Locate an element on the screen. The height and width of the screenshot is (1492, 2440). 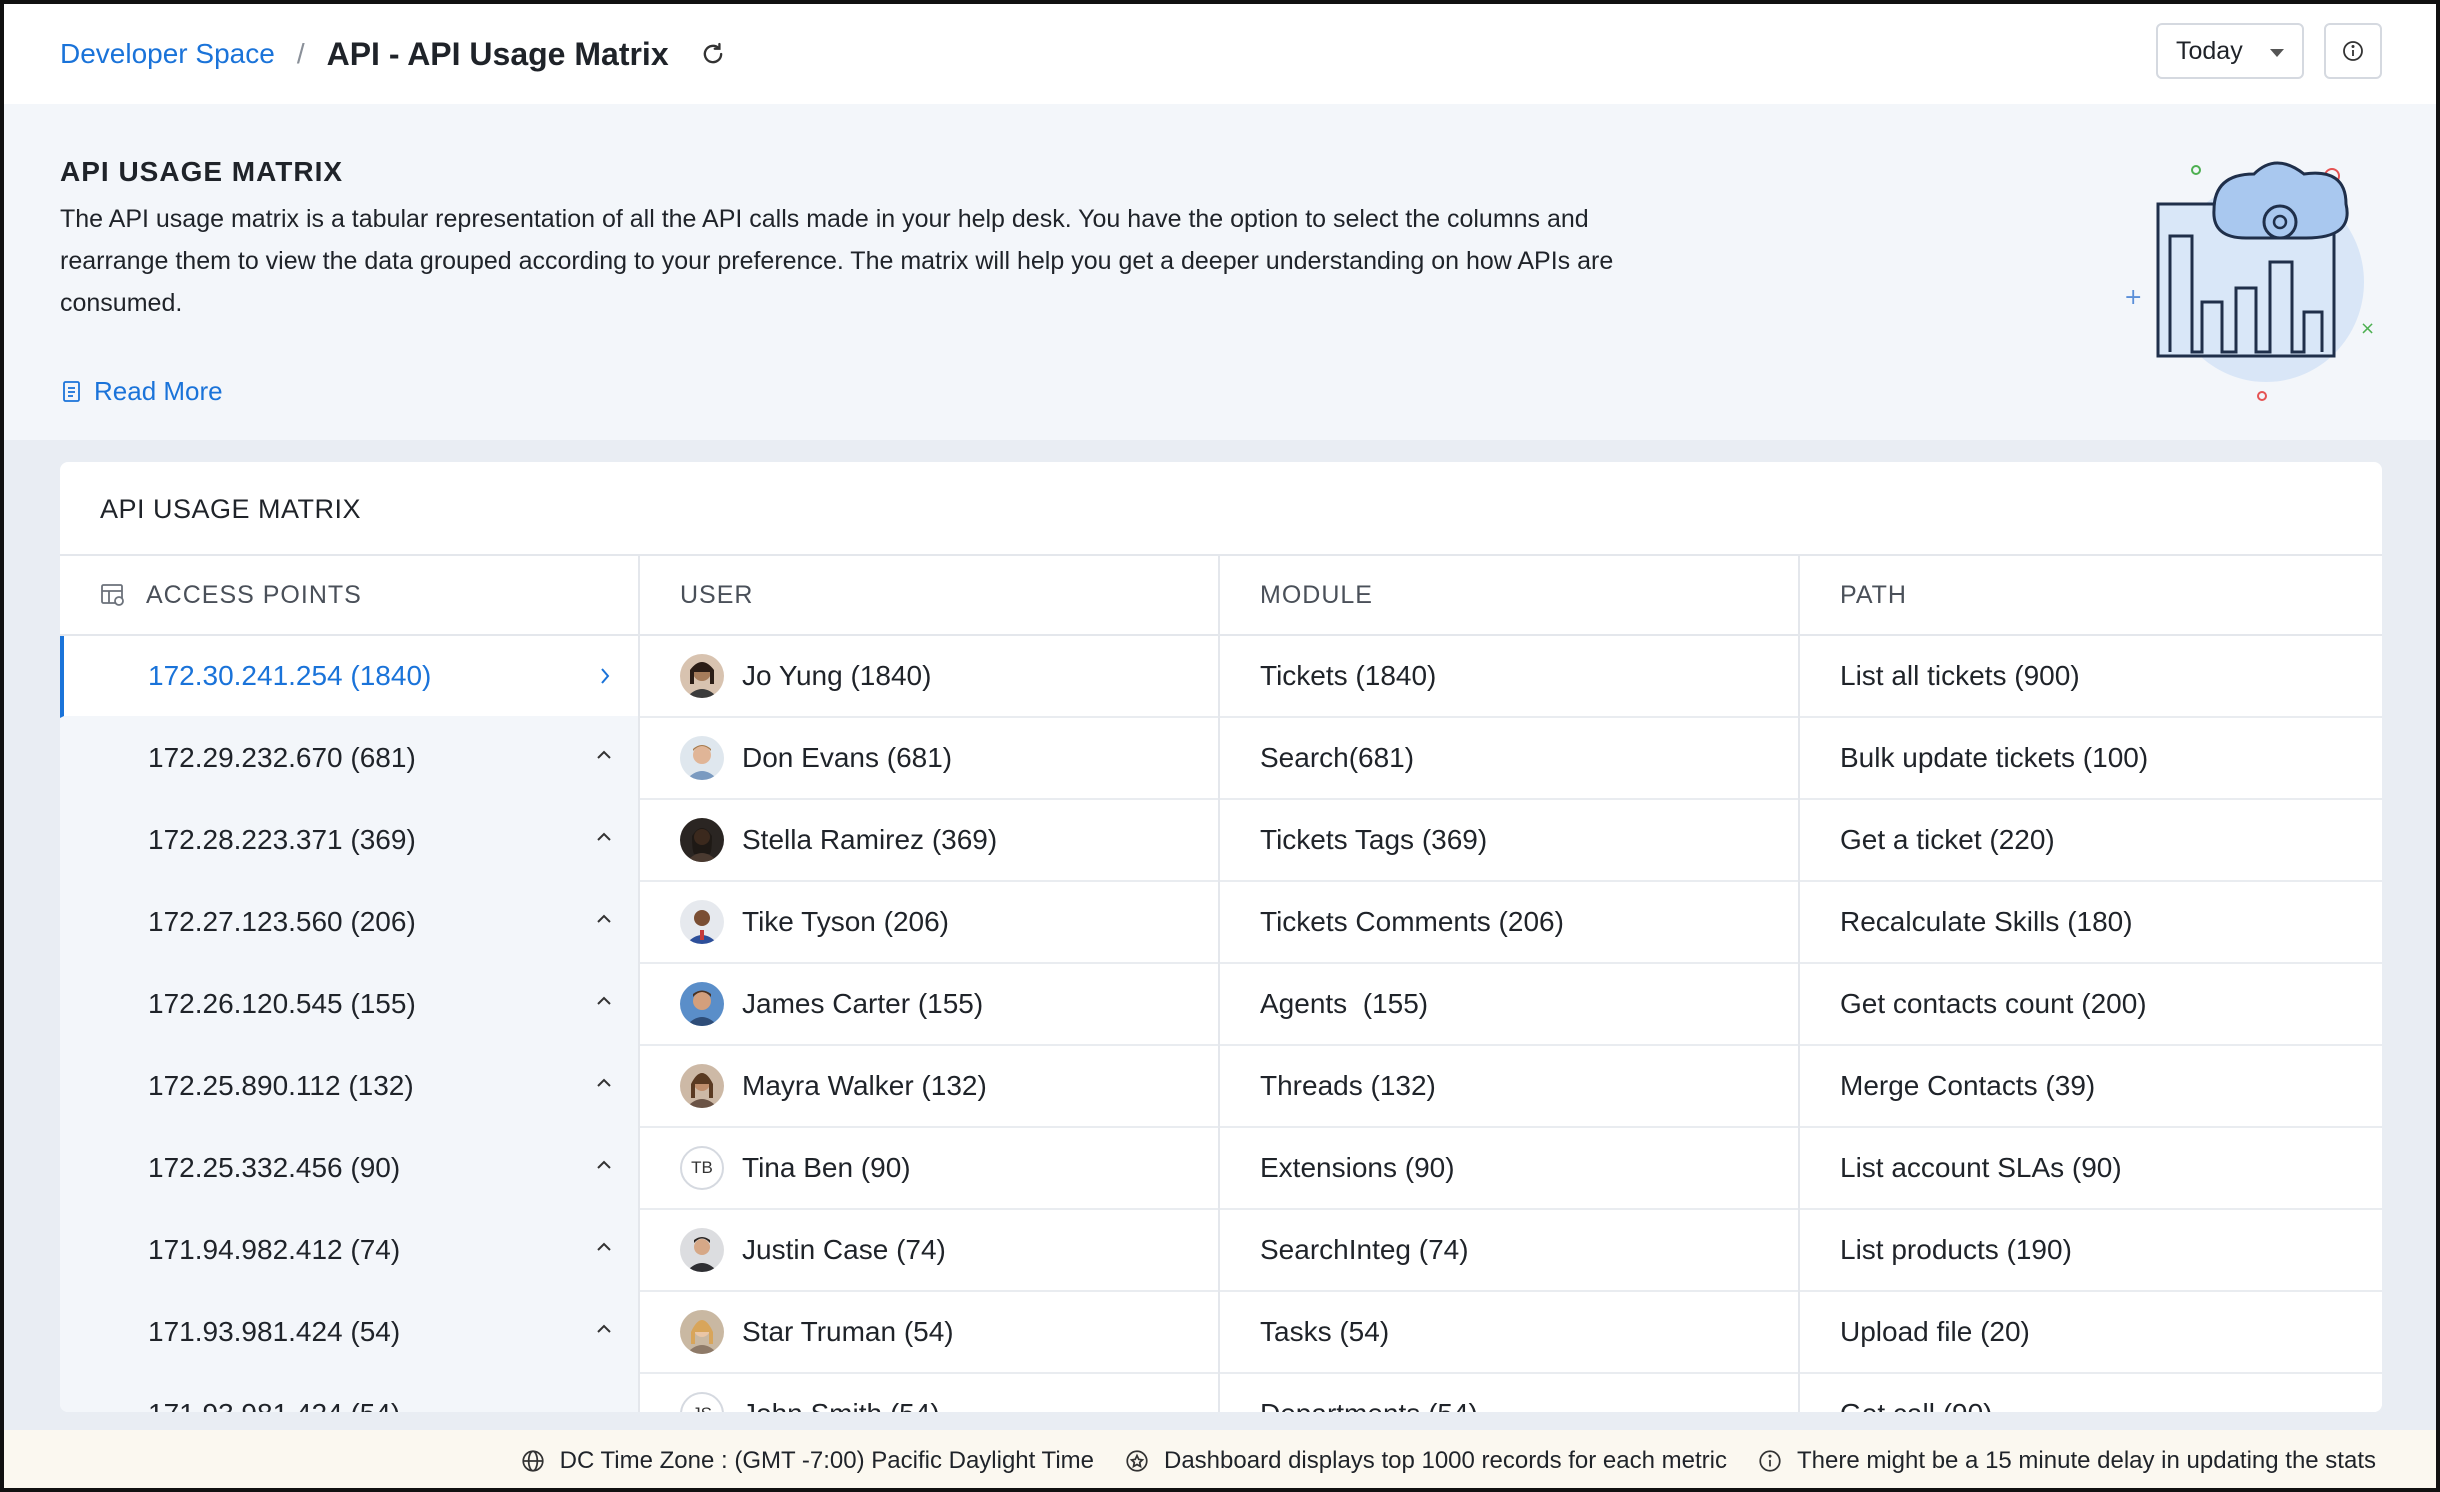
info-icon is located at coordinates (1770, 1461).